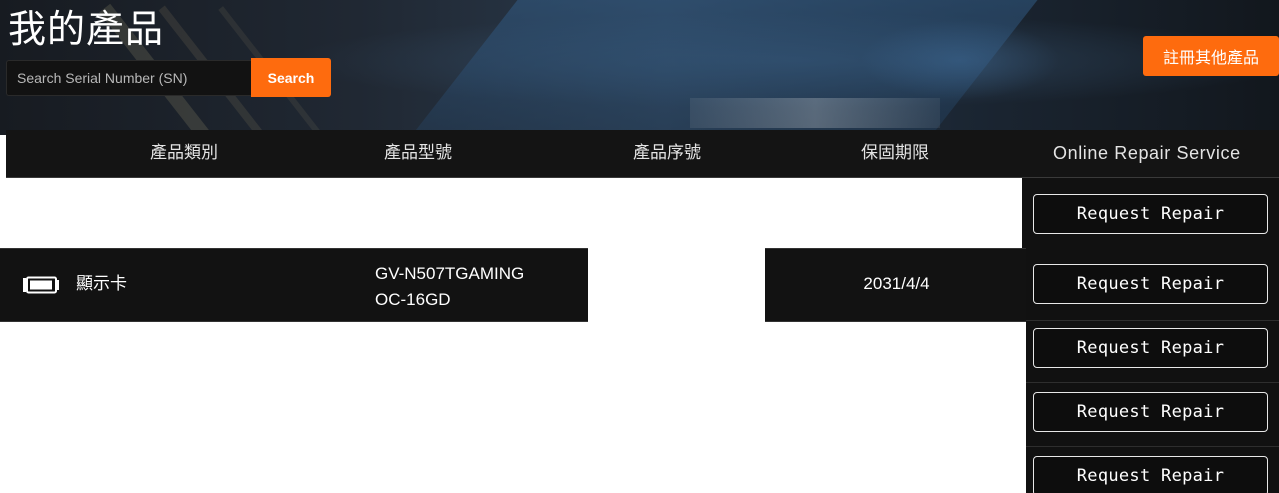 This screenshot has width=1279, height=493. What do you see at coordinates (1147, 153) in the screenshot?
I see `column-header-online-repair: Online Repair Service` at bounding box center [1147, 153].